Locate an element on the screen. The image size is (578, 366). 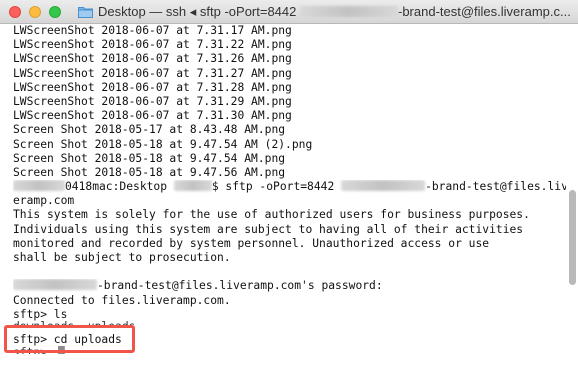
zoom-window-button is located at coordinates (55, 12).